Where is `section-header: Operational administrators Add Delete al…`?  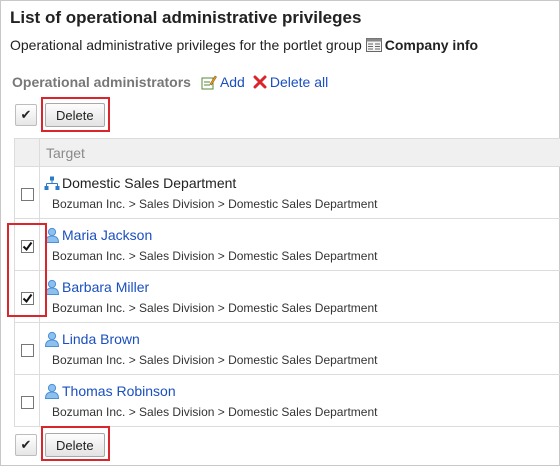 section-header: Operational administrators Add Delete al… is located at coordinates (174, 82).